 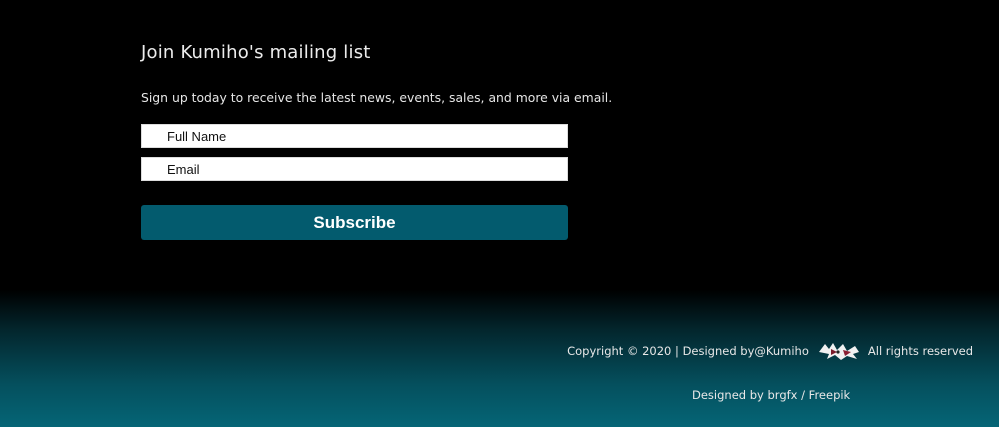 I want to click on copyright-text: Copyright © 2020 | Designed by@Kumiho, so click(x=688, y=351).